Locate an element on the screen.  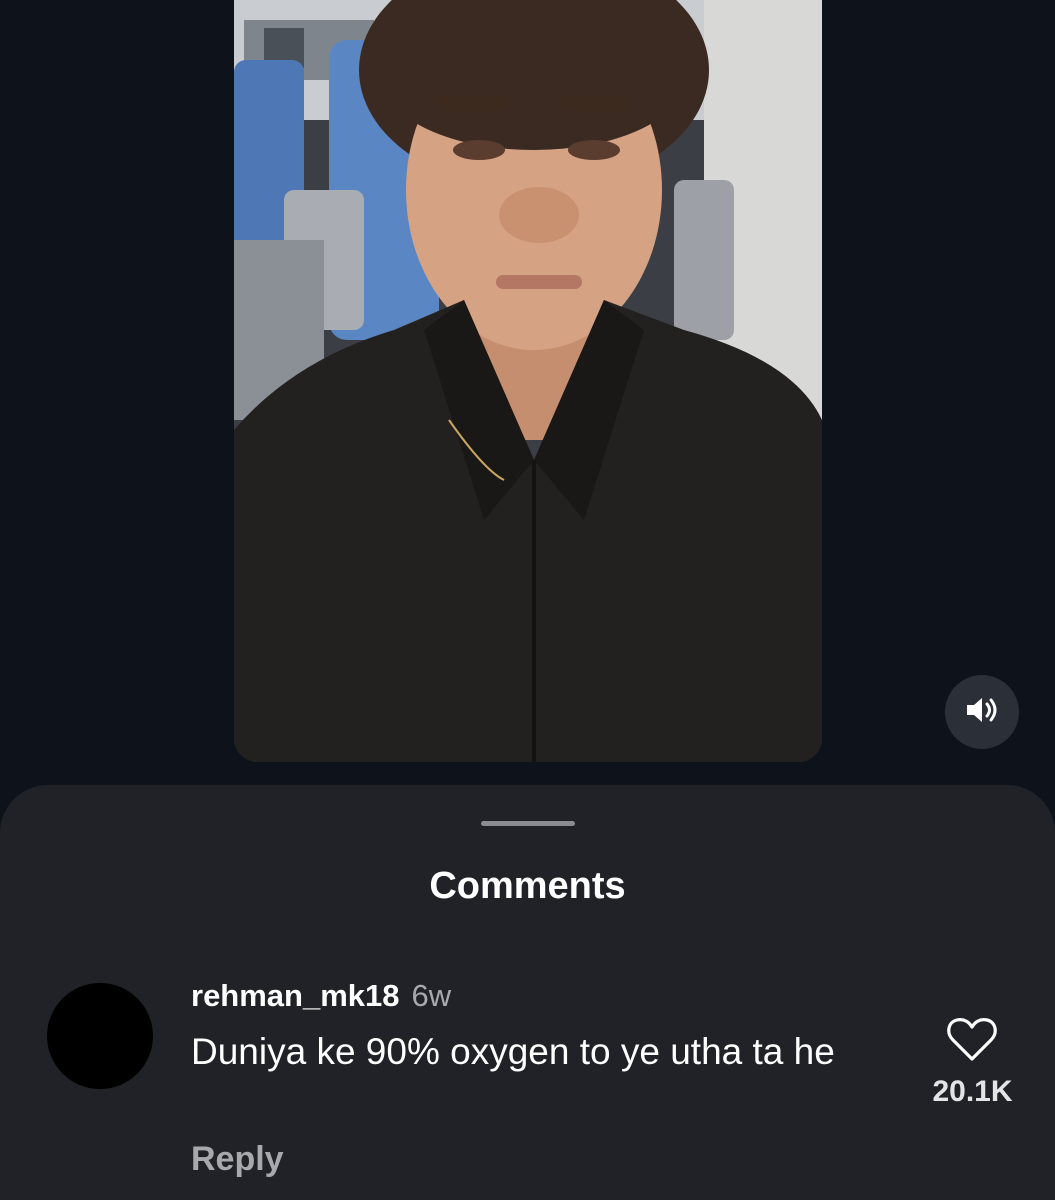
like-button is located at coordinates (972, 1040).